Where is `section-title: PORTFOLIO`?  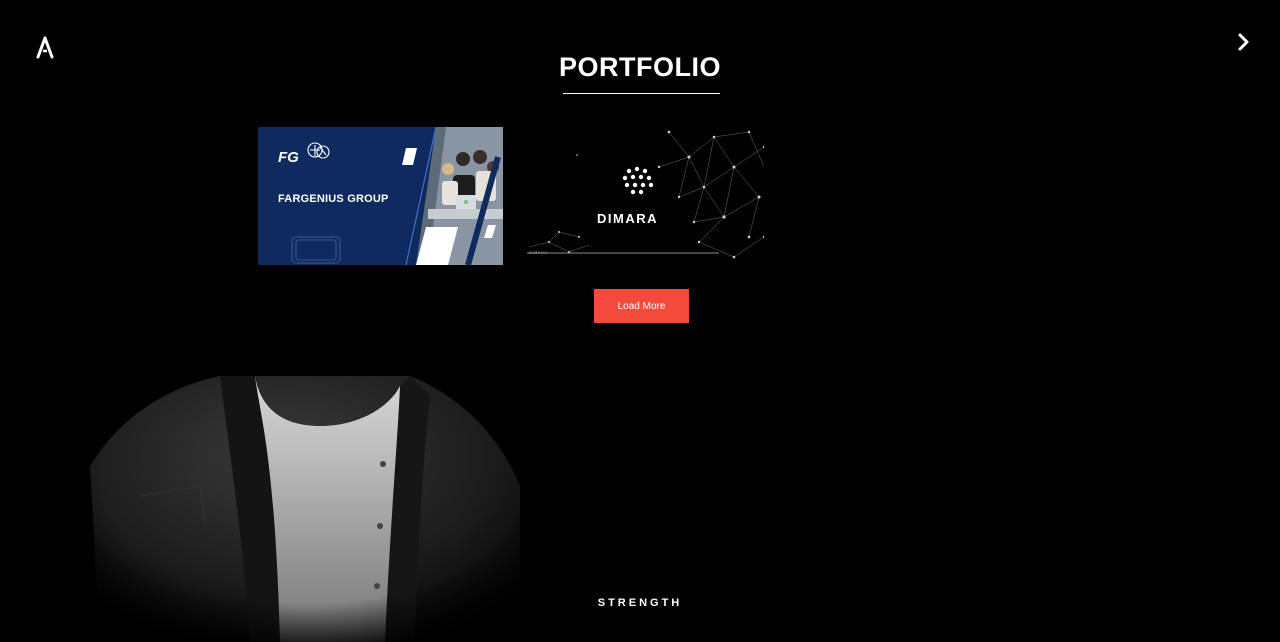
section-title: PORTFOLIO is located at coordinates (640, 67).